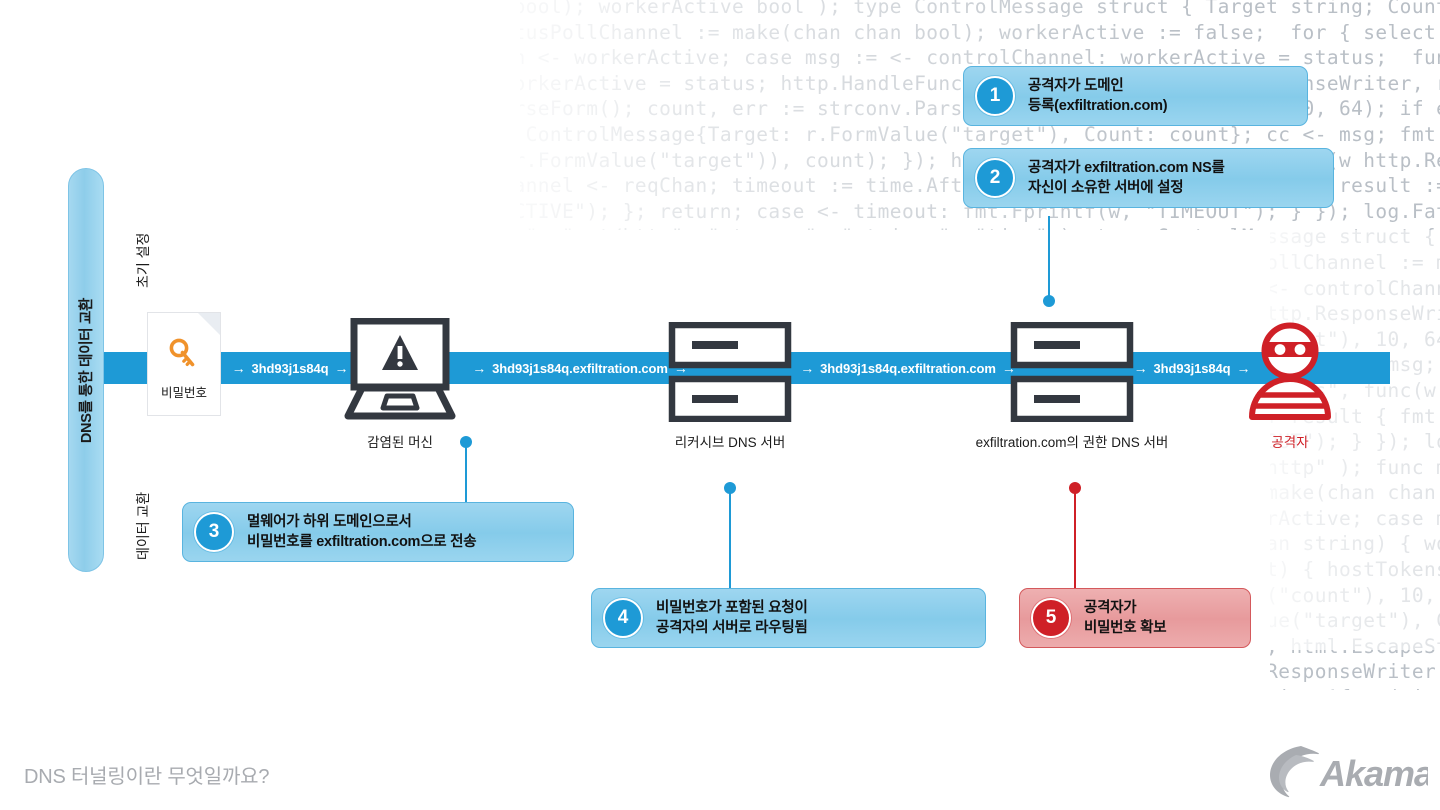 The image size is (1440, 810). I want to click on connector-callout3, so click(466, 473).